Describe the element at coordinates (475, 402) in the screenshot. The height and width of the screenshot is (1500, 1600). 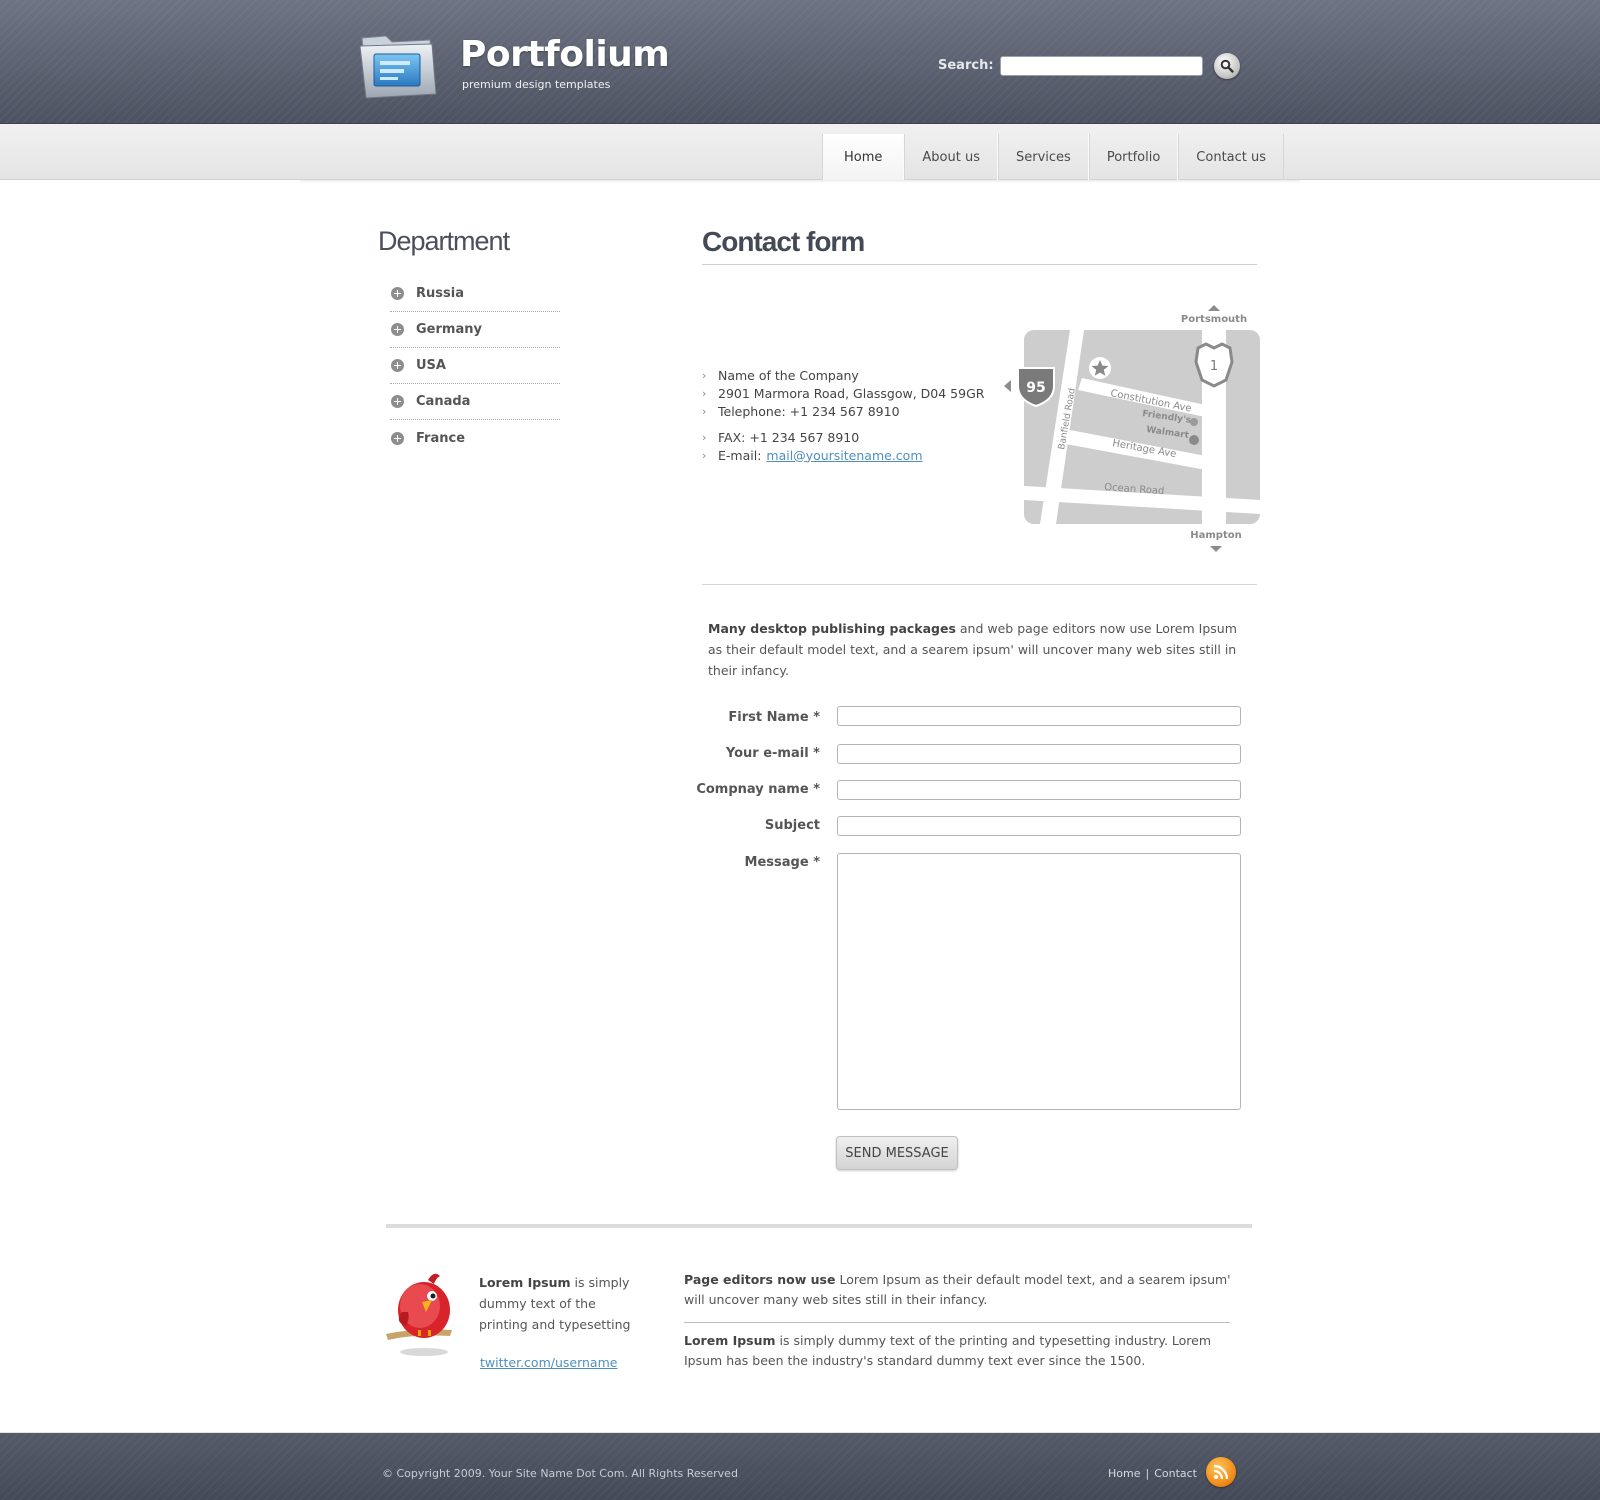
I see `department-item-canada: Canada` at that location.